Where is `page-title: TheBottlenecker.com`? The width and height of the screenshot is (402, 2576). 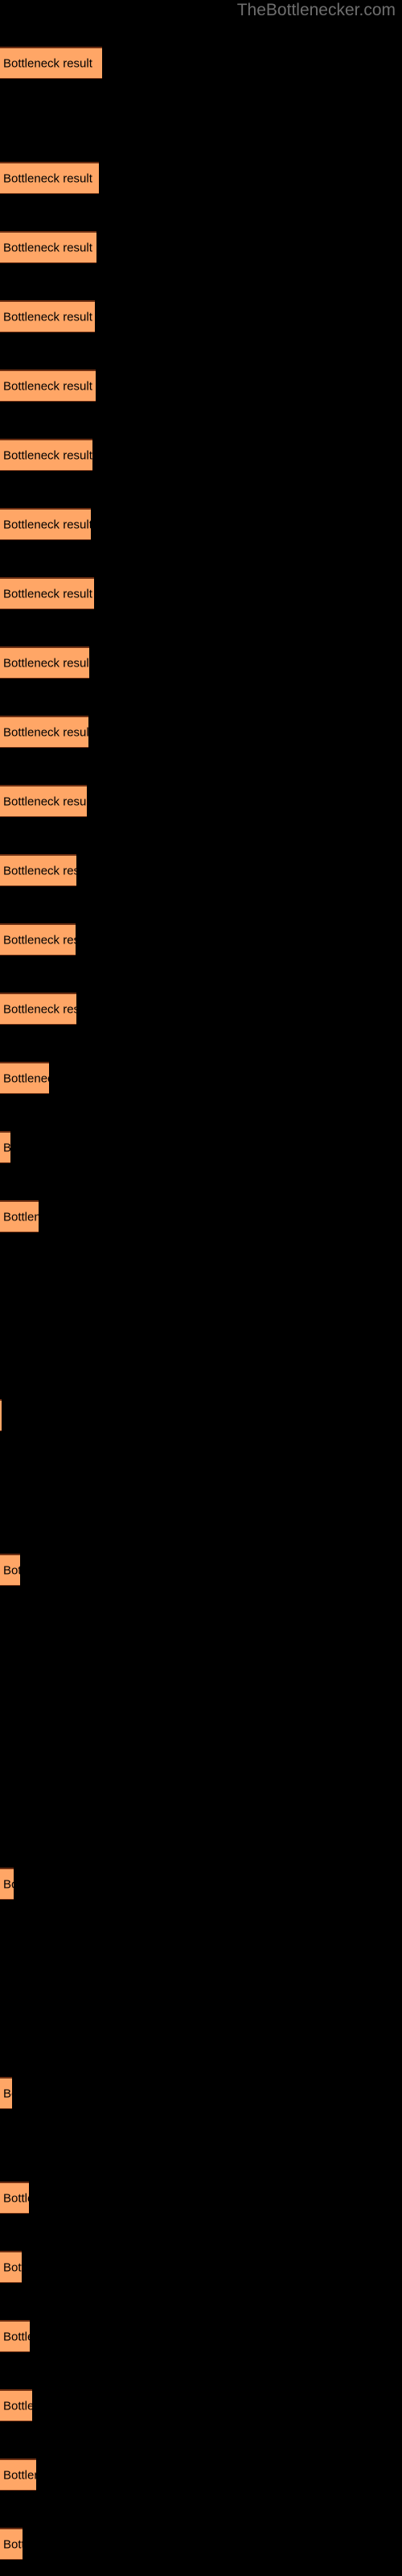 page-title: TheBottlenecker.com is located at coordinates (316, 10).